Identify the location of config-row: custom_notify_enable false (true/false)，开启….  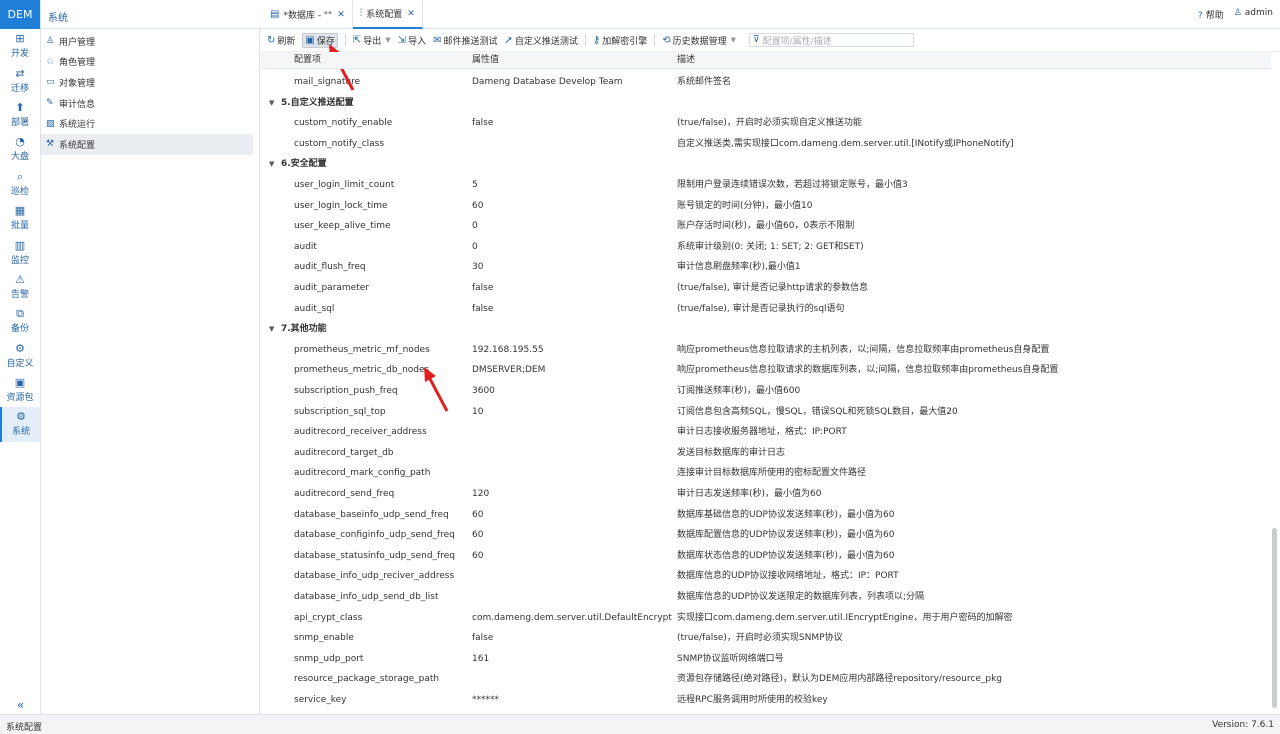
(766, 123).